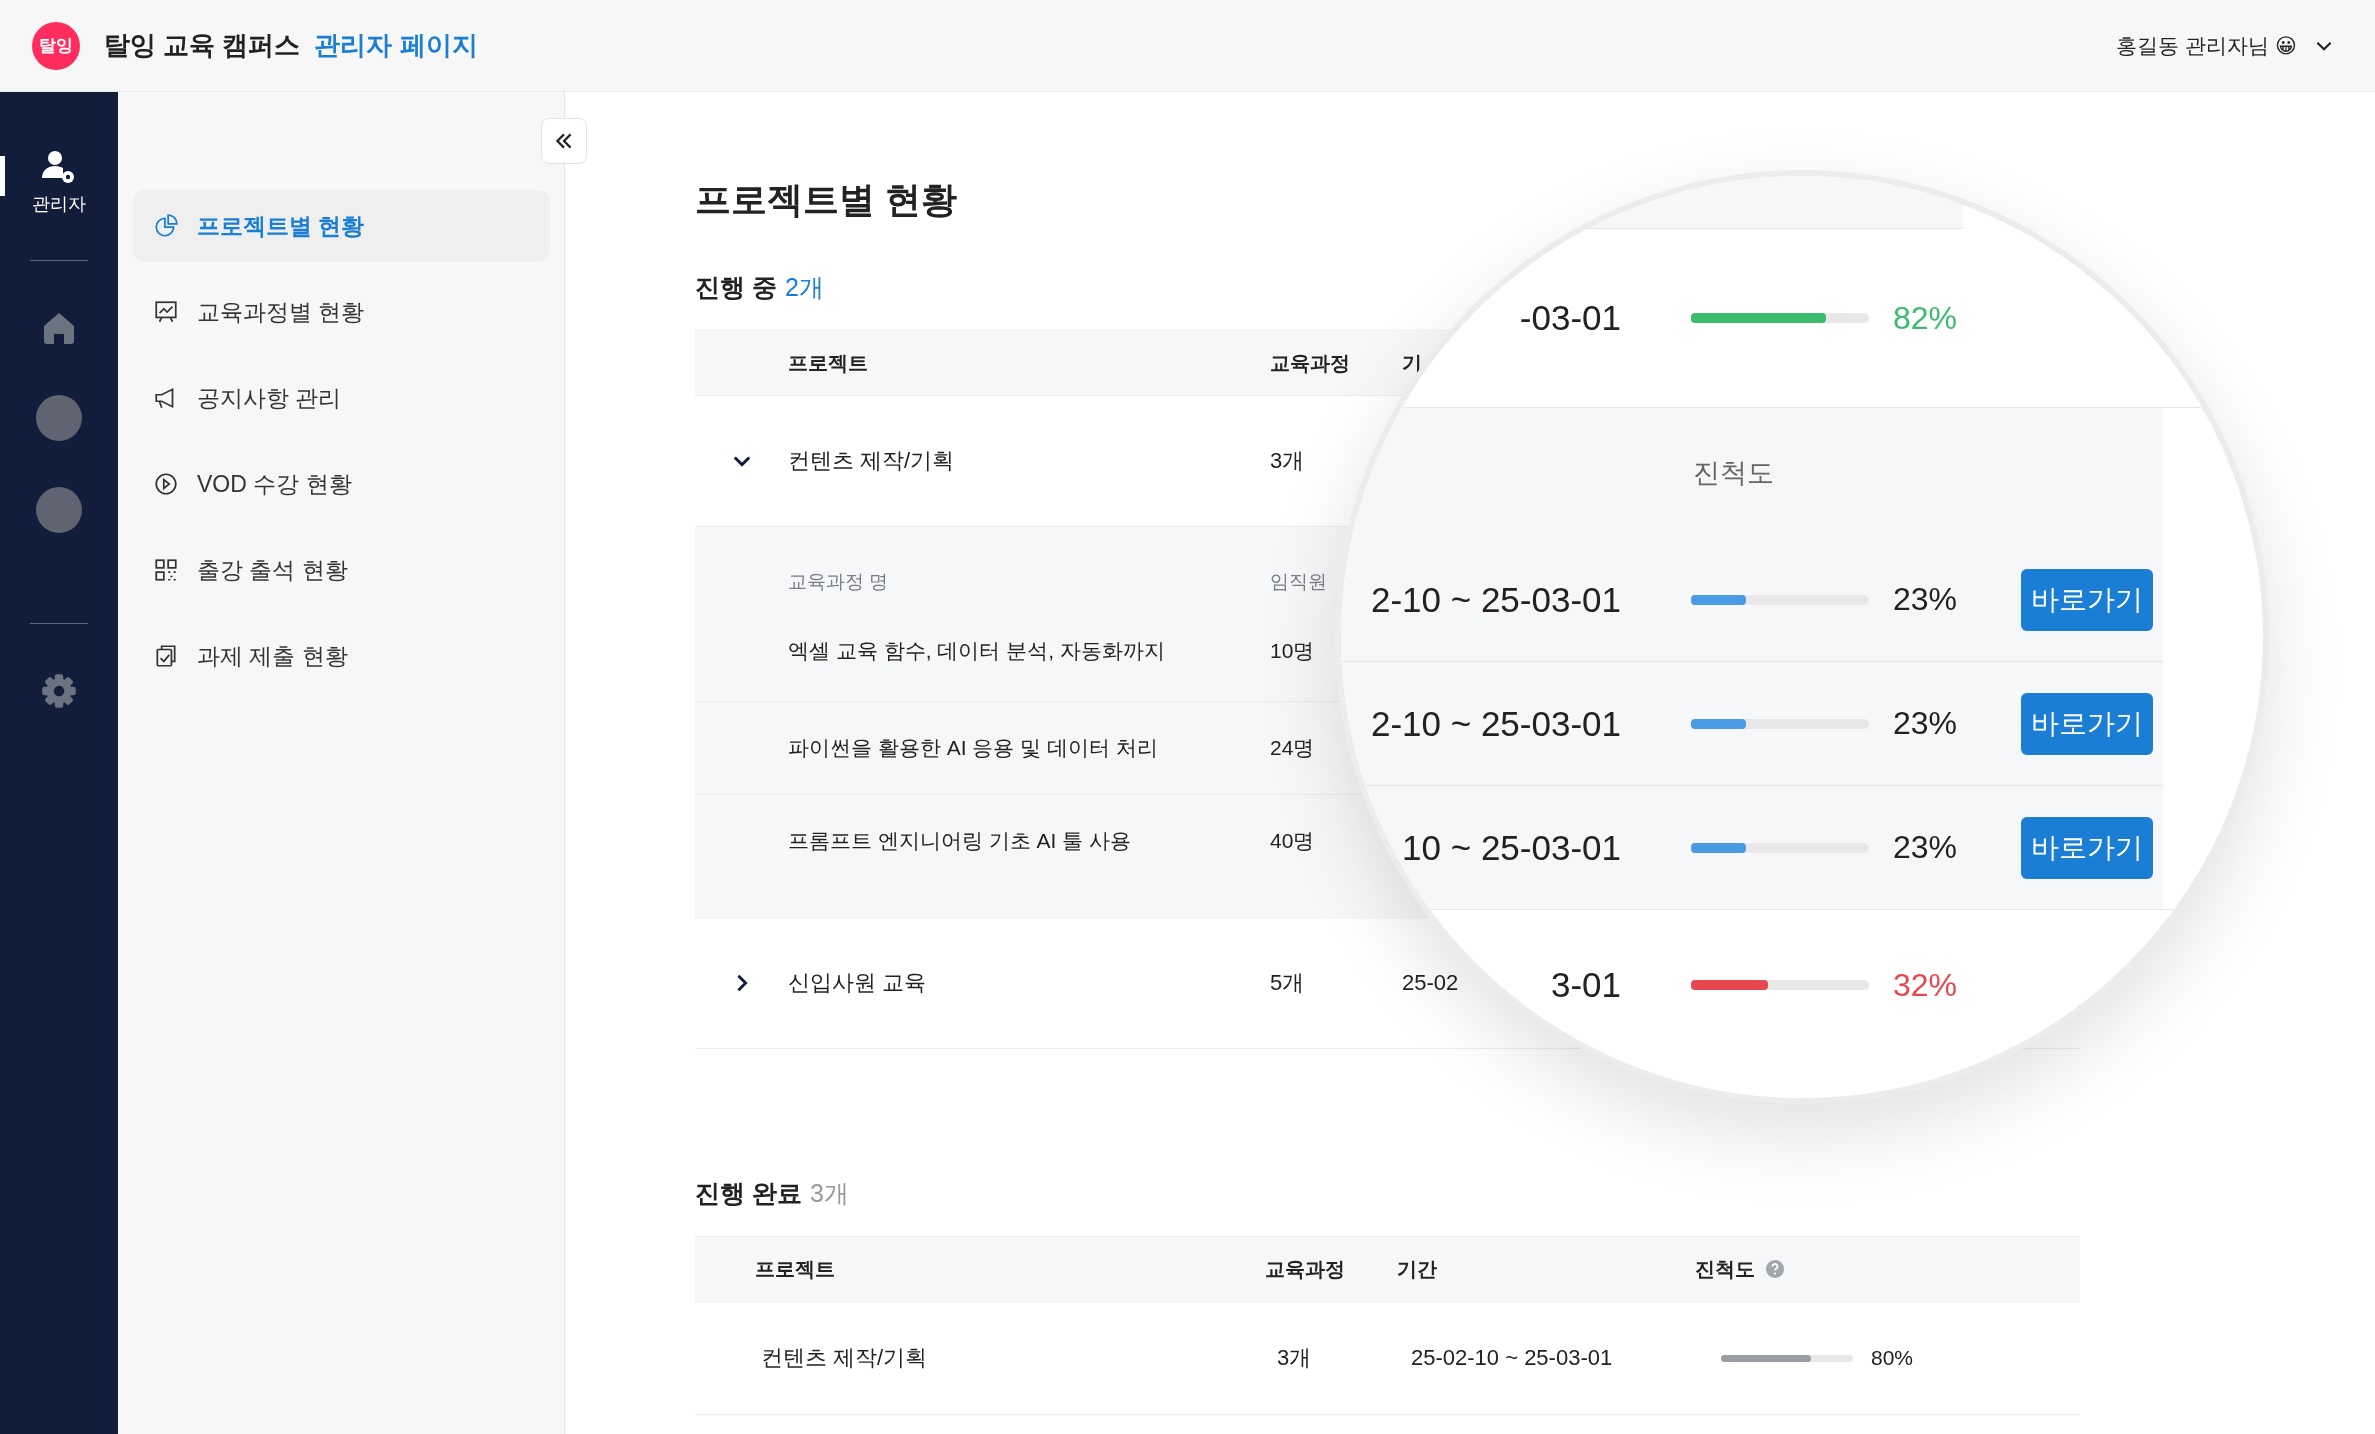 The image size is (2375, 1434). What do you see at coordinates (973, 748) in the screenshot?
I see `course-name: 파이썬을 활용한 AI 응용 및 데이터 처리` at bounding box center [973, 748].